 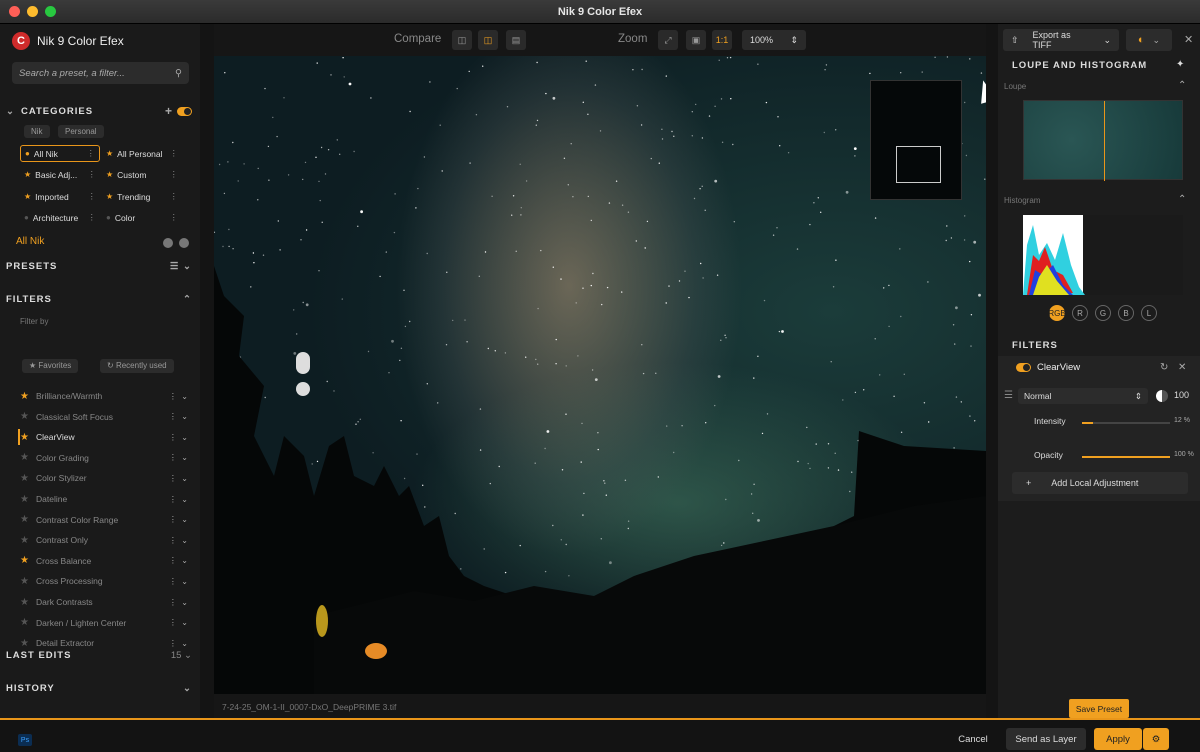 What do you see at coordinates (774, 40) in the screenshot?
I see `zoom-select: 100% ⇕` at bounding box center [774, 40].